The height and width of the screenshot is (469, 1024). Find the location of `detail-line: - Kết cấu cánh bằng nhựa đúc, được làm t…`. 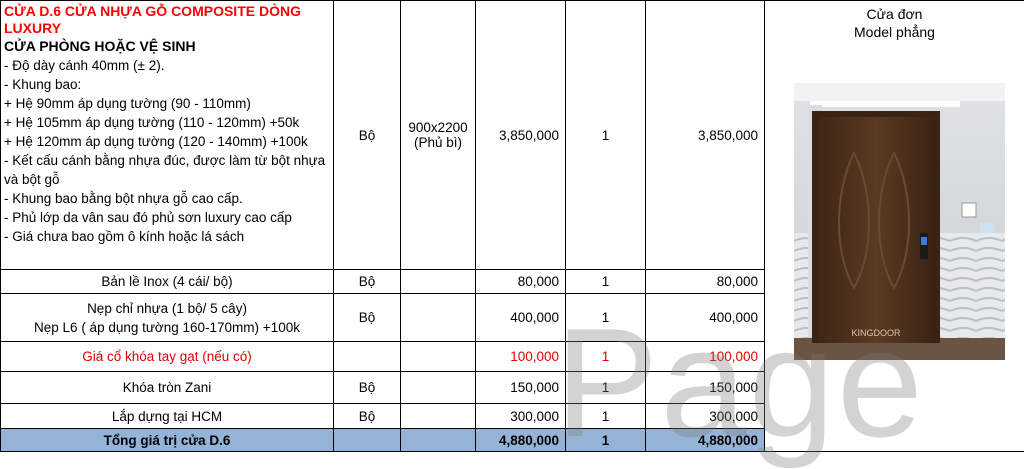

detail-line: - Kết cấu cánh bằng nhựa đúc, được làm t… is located at coordinates (167, 170).